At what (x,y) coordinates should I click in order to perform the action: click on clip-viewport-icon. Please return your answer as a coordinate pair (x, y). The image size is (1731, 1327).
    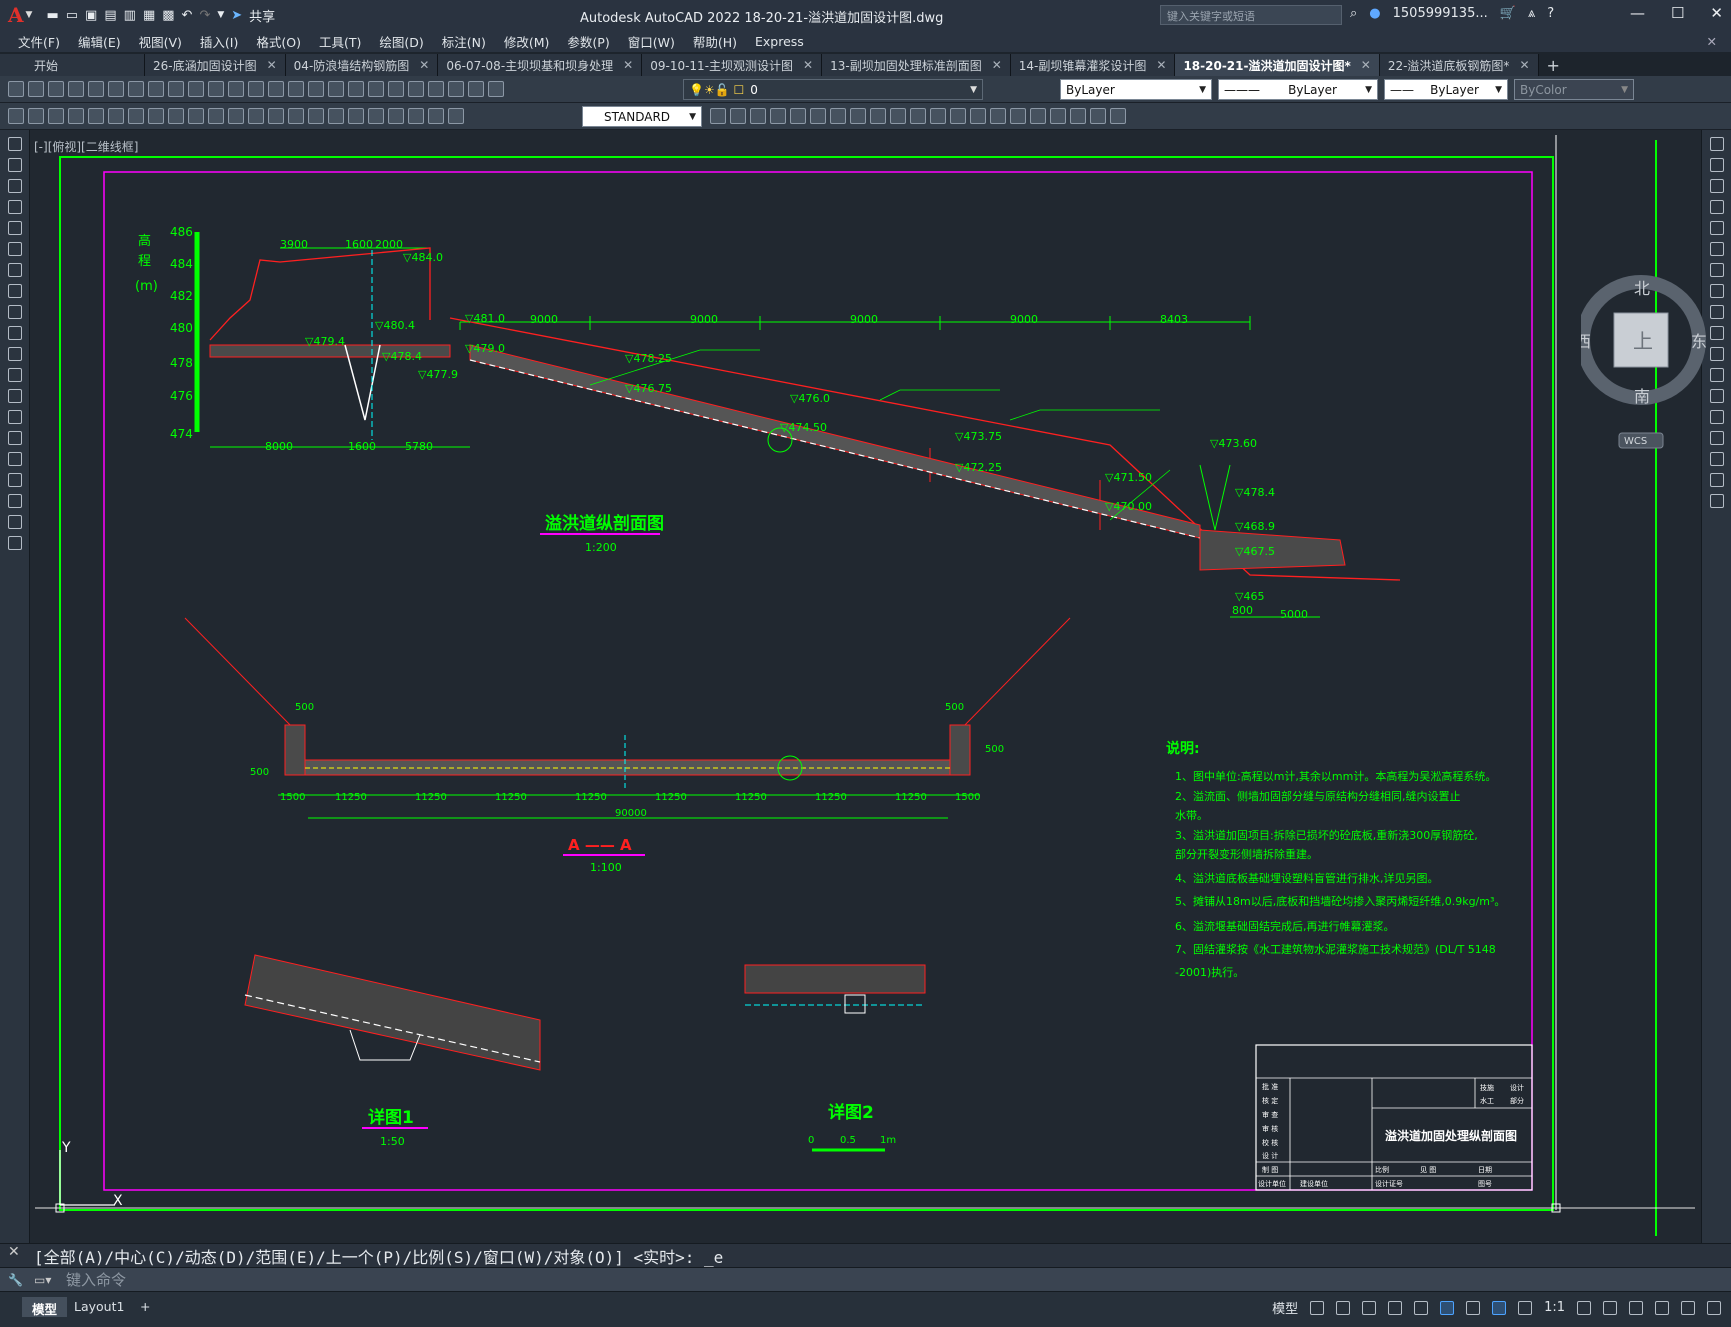
    Looking at the image, I should click on (1118, 116).